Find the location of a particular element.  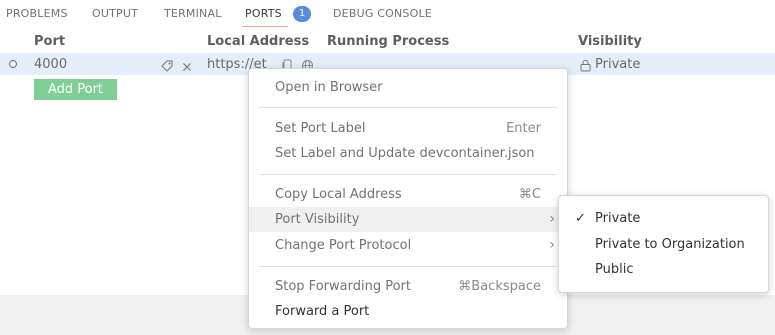

menu-item-stop-forwarding-port: Stop Forwarding Port ⌘Backspace is located at coordinates (408, 286).